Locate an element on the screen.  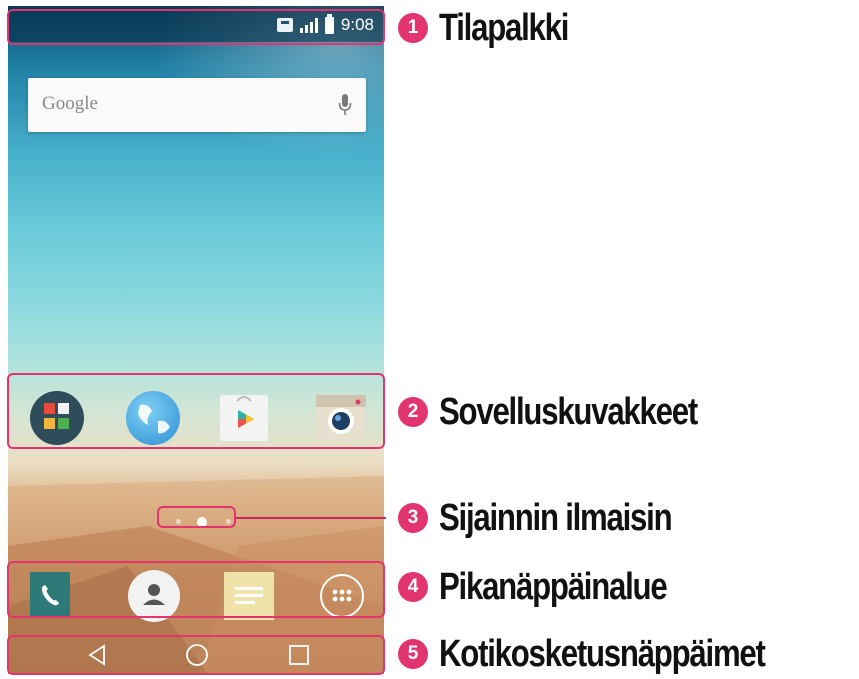
callout-leader is located at coordinates (311, 518).